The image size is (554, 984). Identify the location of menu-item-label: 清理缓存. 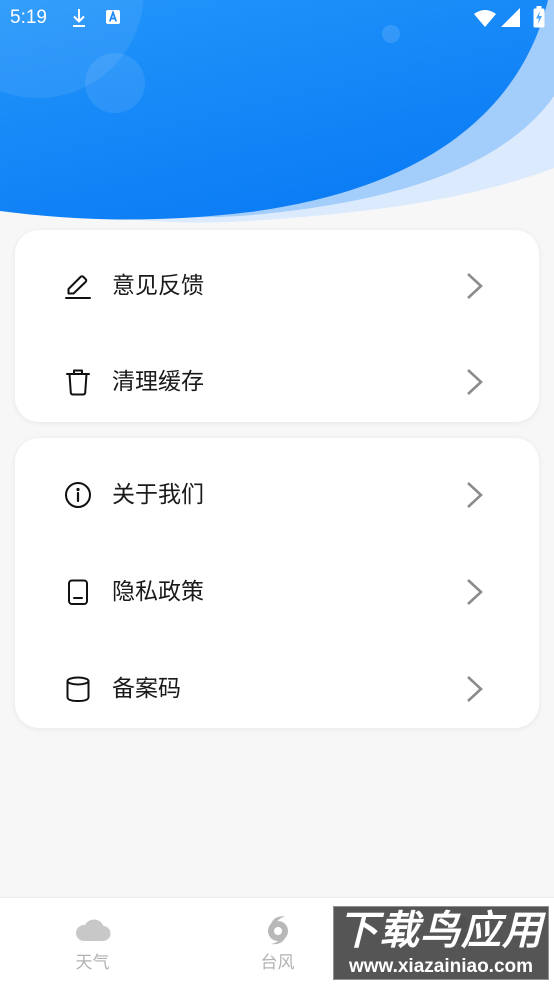
(158, 382).